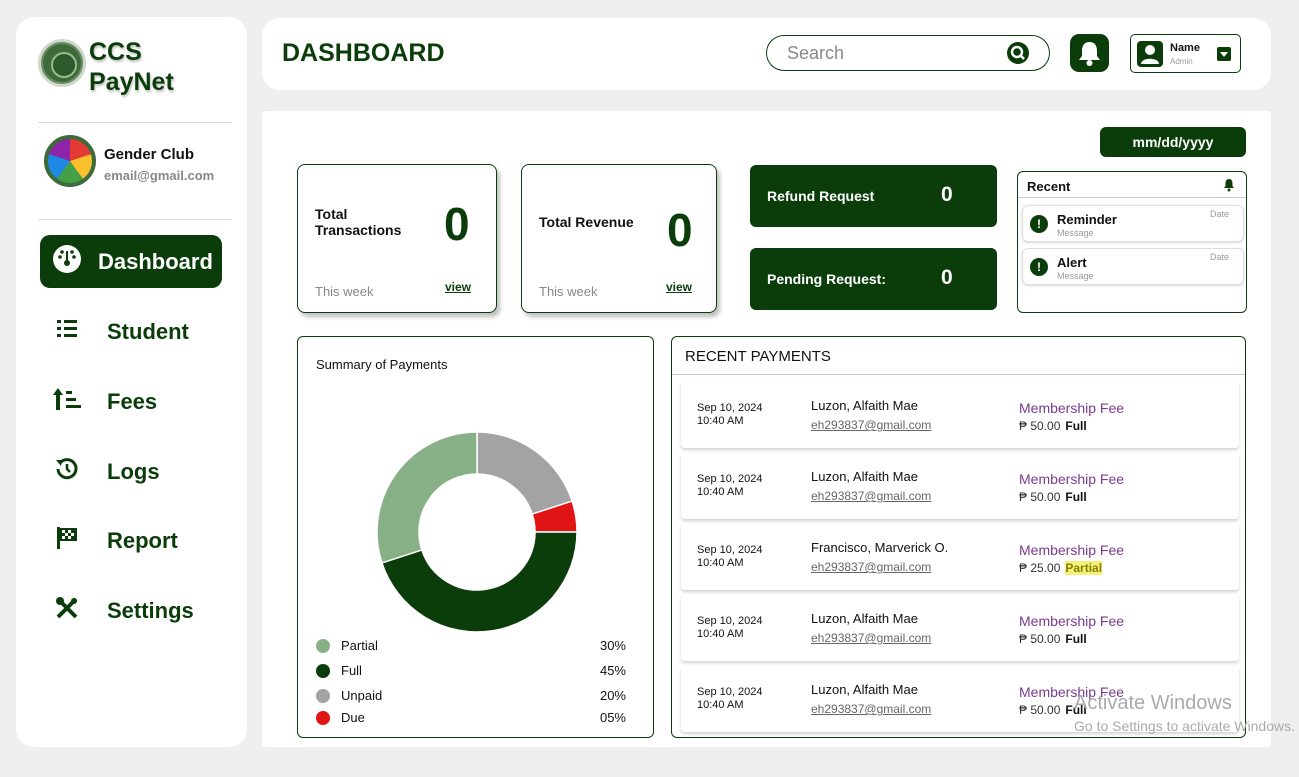  I want to click on sidebar-item-dashboard: Dashboard, so click(131, 261).